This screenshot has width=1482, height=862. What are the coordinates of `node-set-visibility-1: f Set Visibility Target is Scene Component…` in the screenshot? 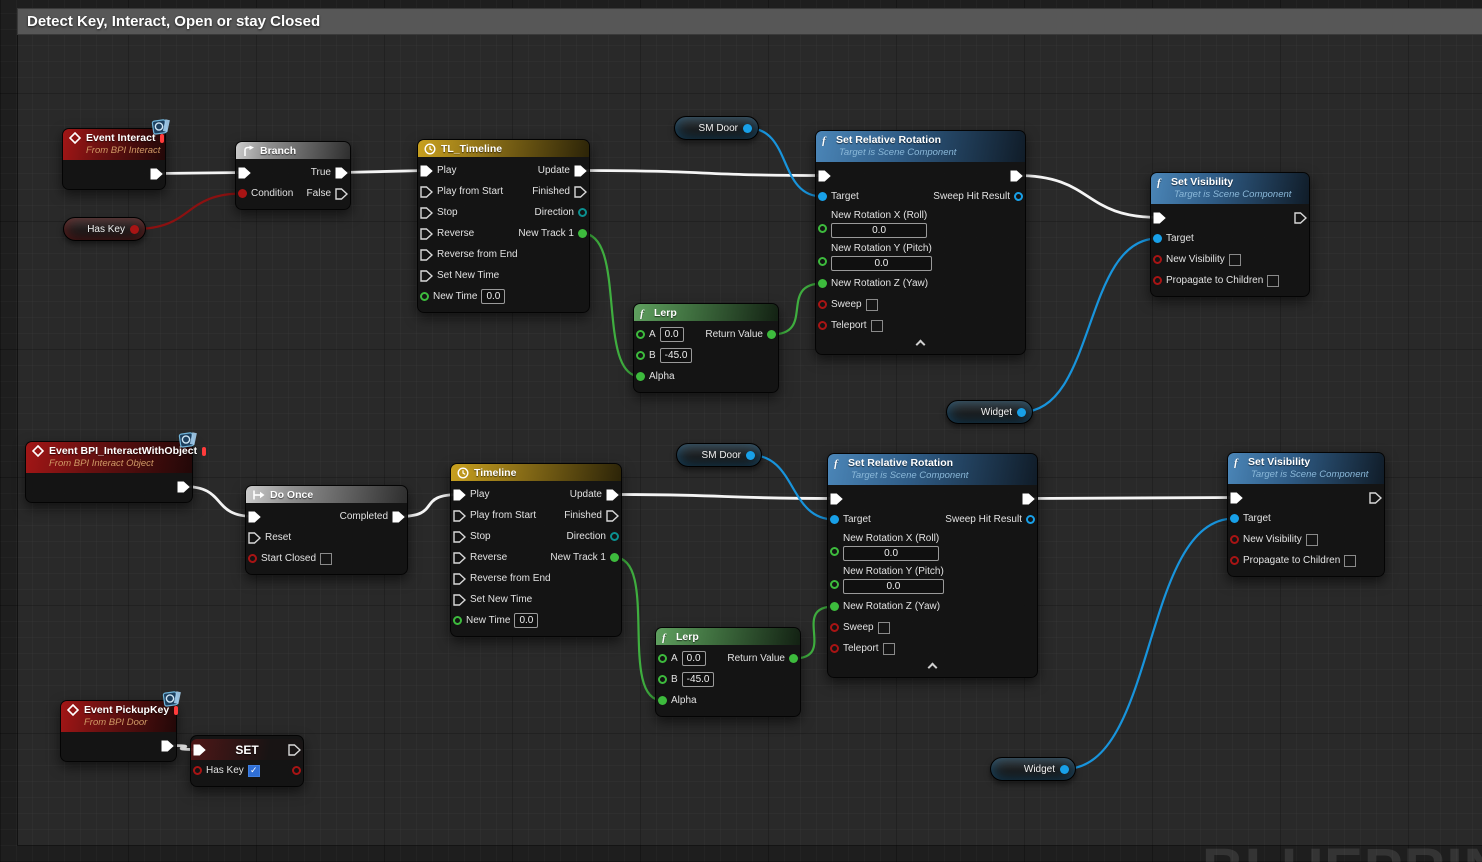 It's located at (1230, 234).